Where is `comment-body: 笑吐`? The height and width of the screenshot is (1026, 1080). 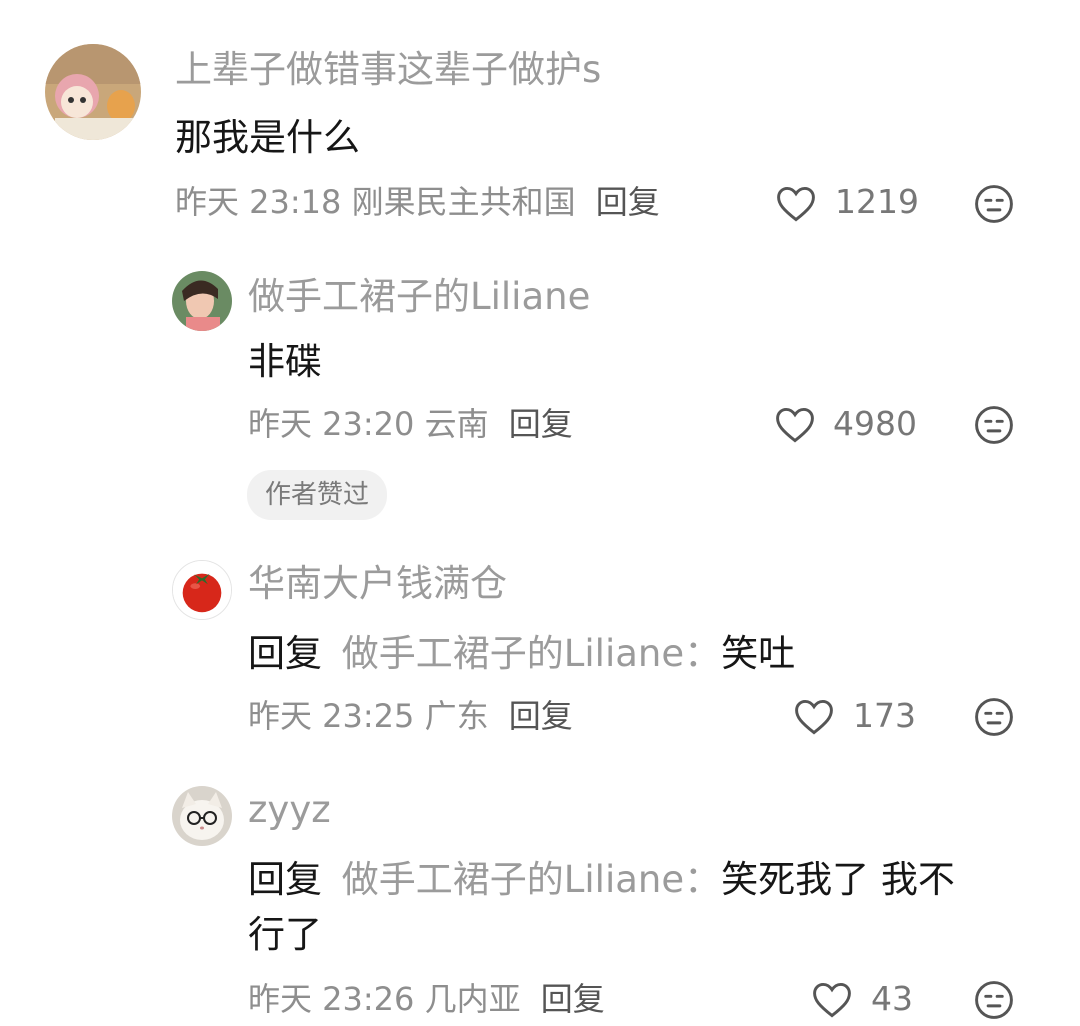 comment-body: 笑吐 is located at coordinates (758, 653).